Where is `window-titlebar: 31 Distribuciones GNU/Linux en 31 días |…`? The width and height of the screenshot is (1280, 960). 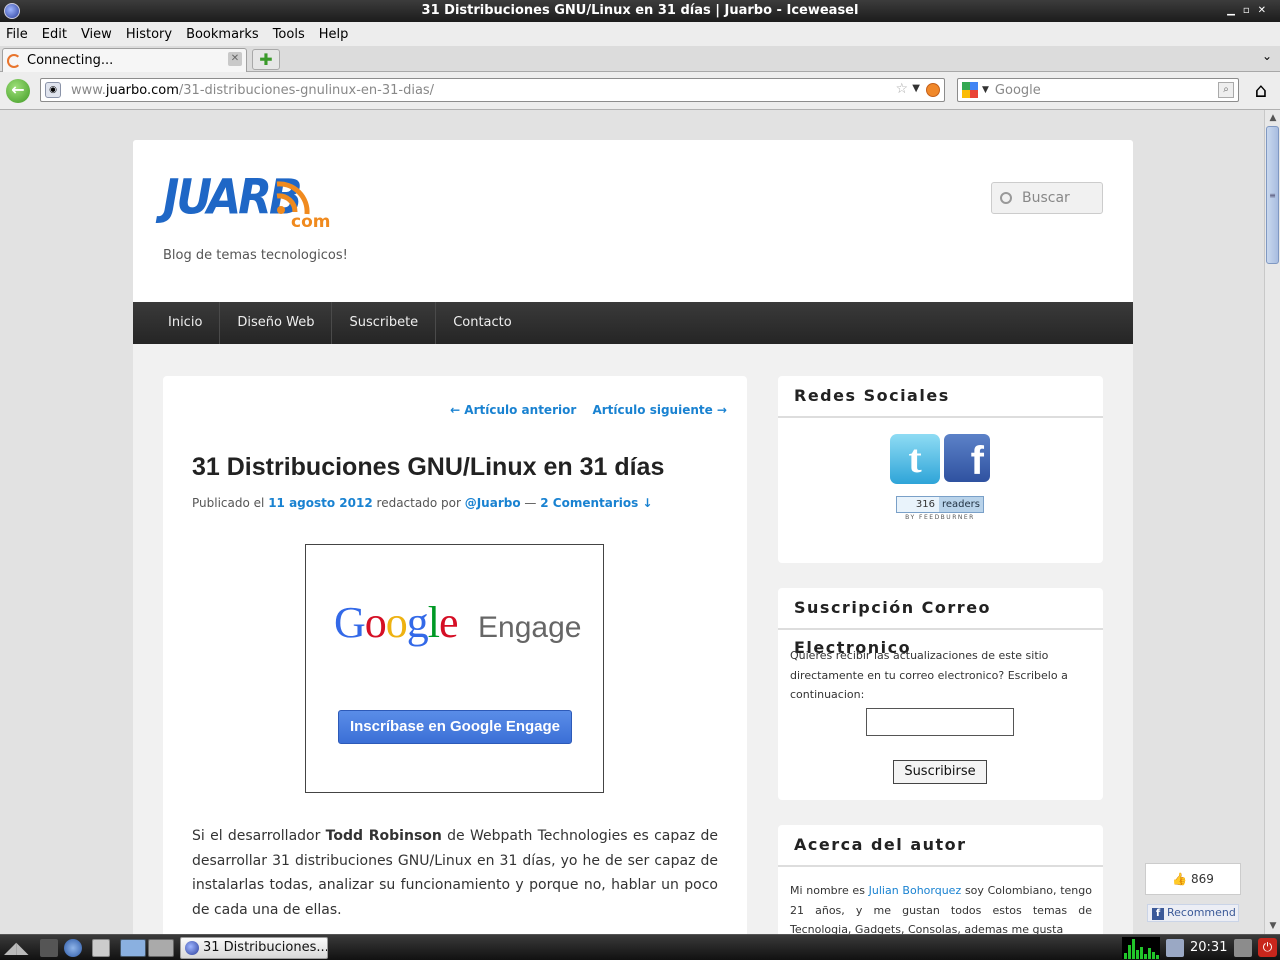 window-titlebar: 31 Distribuciones GNU/Linux en 31 días |… is located at coordinates (640, 11).